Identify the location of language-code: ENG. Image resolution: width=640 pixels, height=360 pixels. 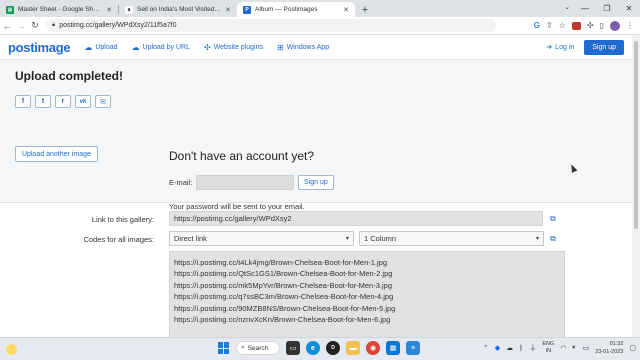
(548, 344).